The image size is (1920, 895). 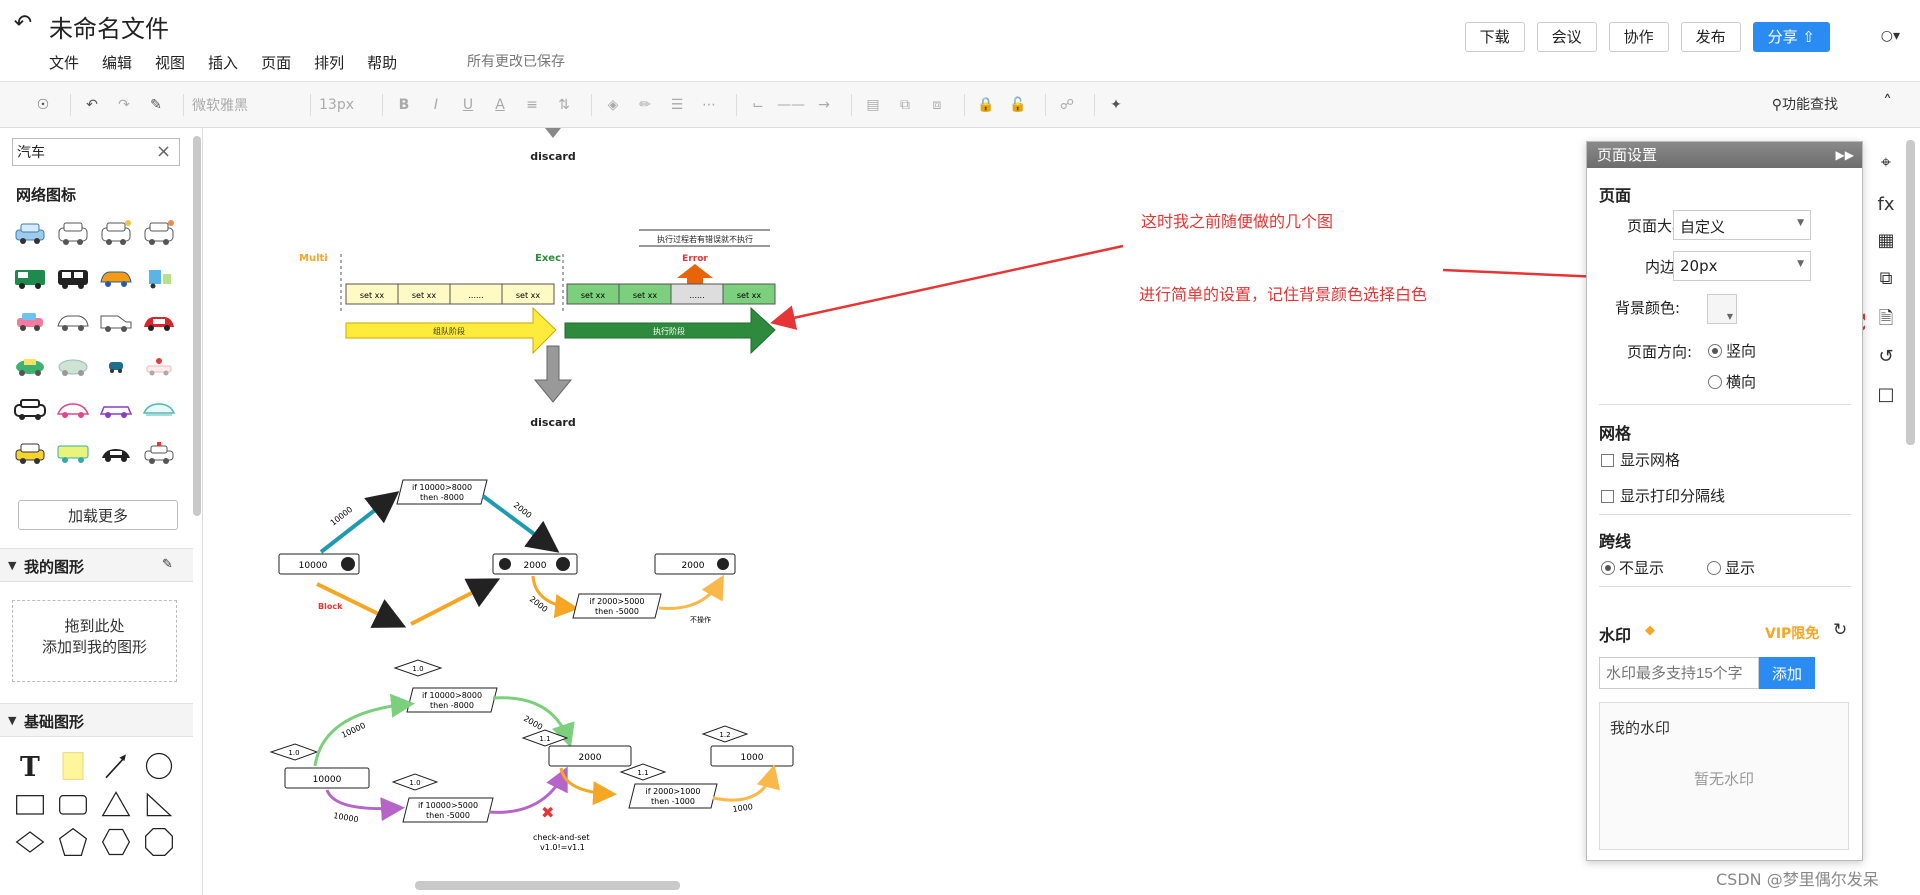 I want to click on rectangle-shape-icon, so click(x=30, y=804).